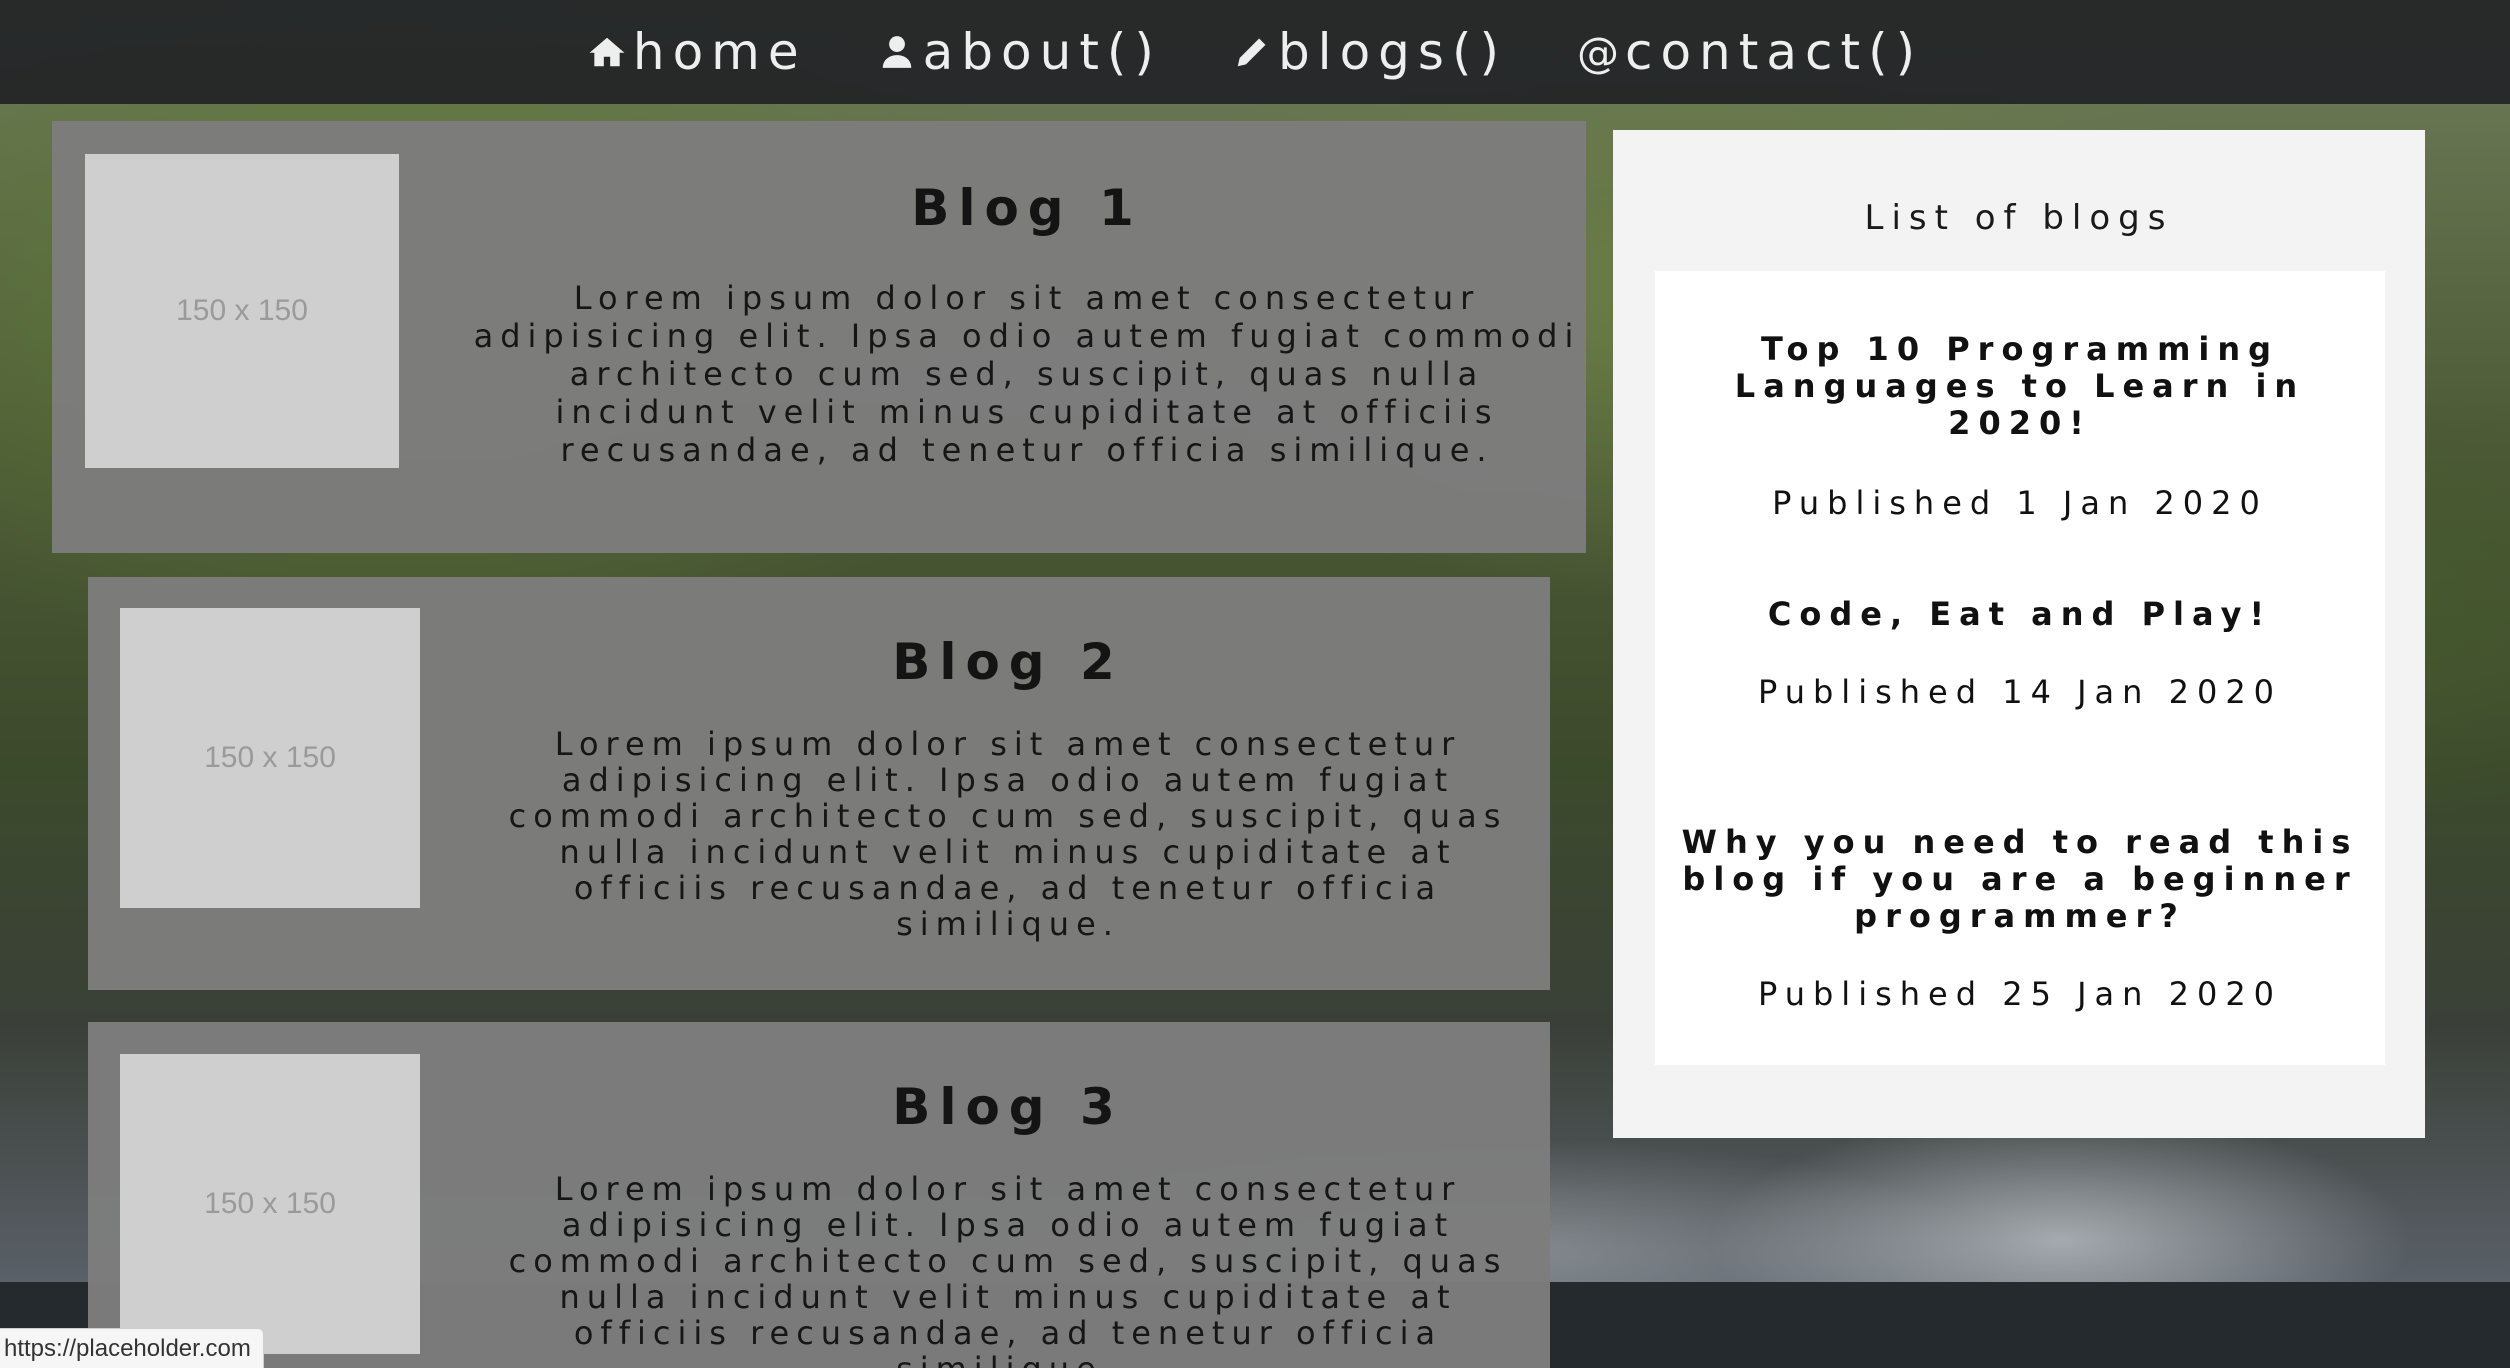  I want to click on link-status-bar: https://placeholder.com, so click(132, 1348).